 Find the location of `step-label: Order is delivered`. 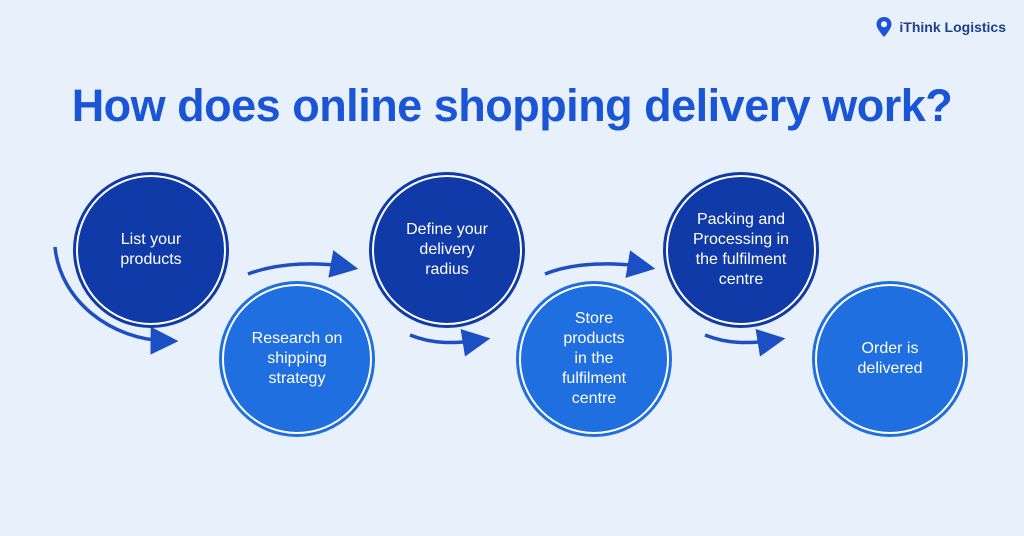

step-label: Order is delivered is located at coordinates (890, 358).